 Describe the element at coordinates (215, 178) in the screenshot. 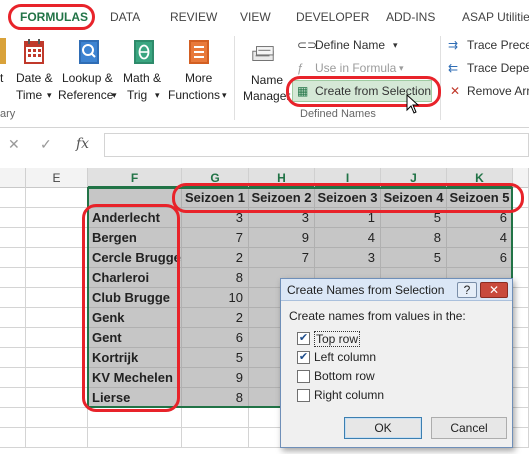

I see `col-header-g: G` at that location.